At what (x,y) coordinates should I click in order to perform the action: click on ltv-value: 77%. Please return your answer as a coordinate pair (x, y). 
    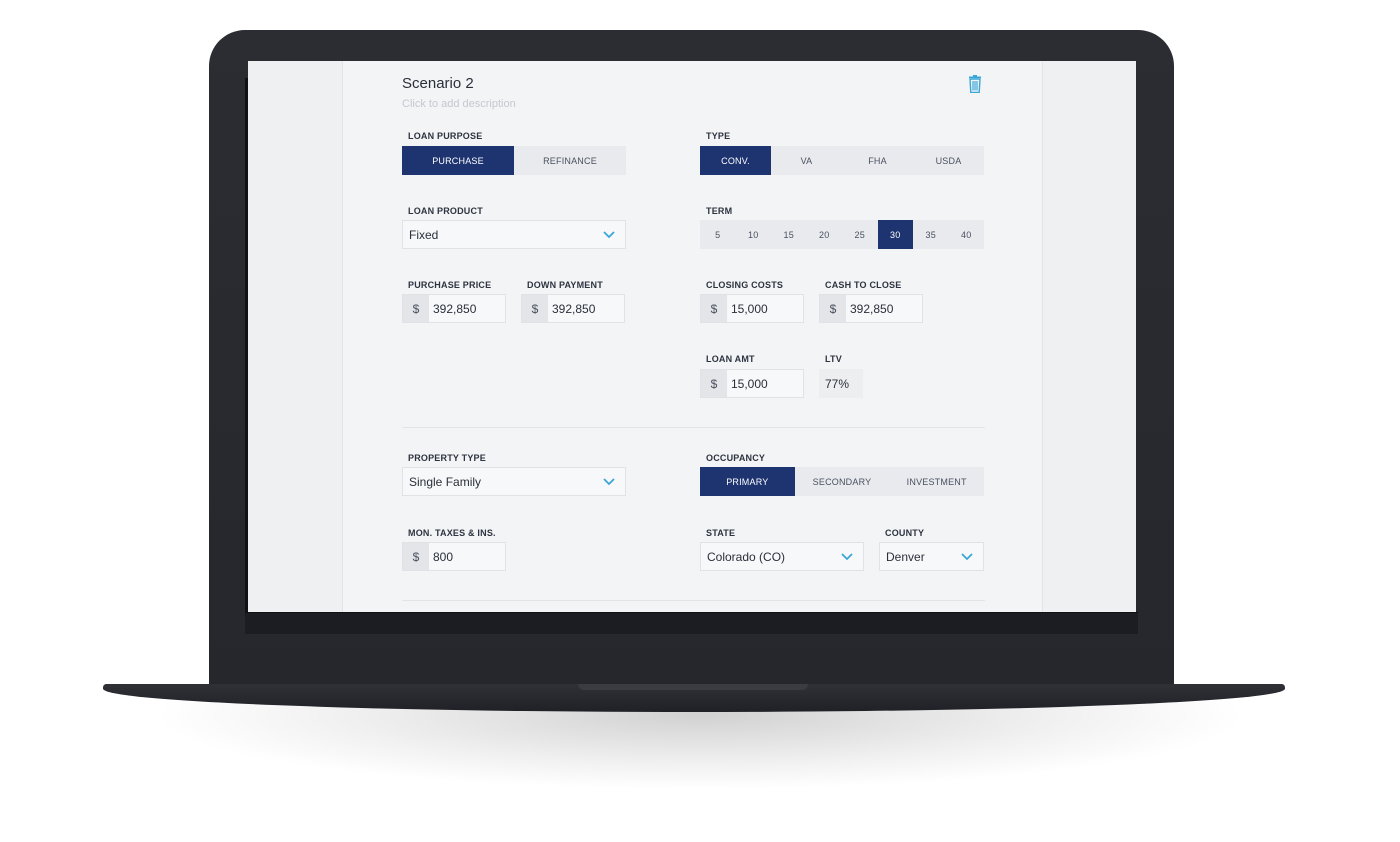
    Looking at the image, I should click on (841, 383).